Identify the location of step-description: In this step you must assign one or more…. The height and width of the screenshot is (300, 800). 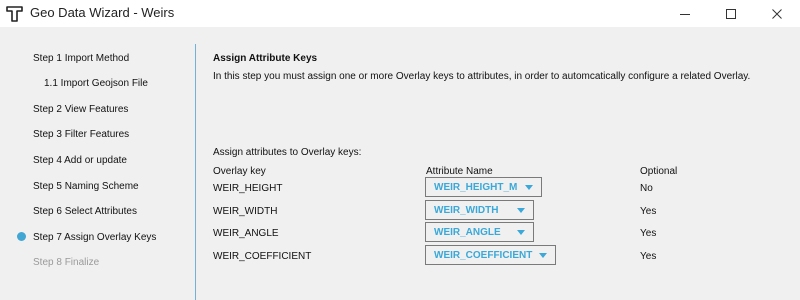
(482, 76).